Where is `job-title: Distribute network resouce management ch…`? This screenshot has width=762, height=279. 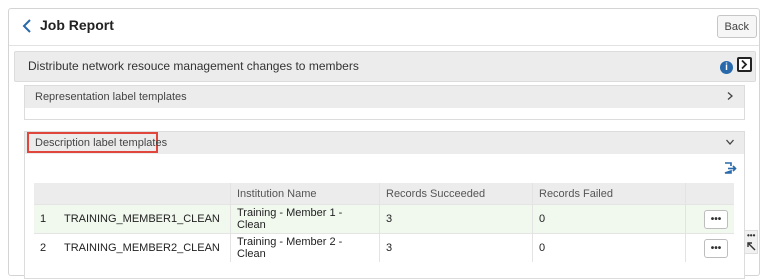 job-title: Distribute network resouce management ch… is located at coordinates (193, 66).